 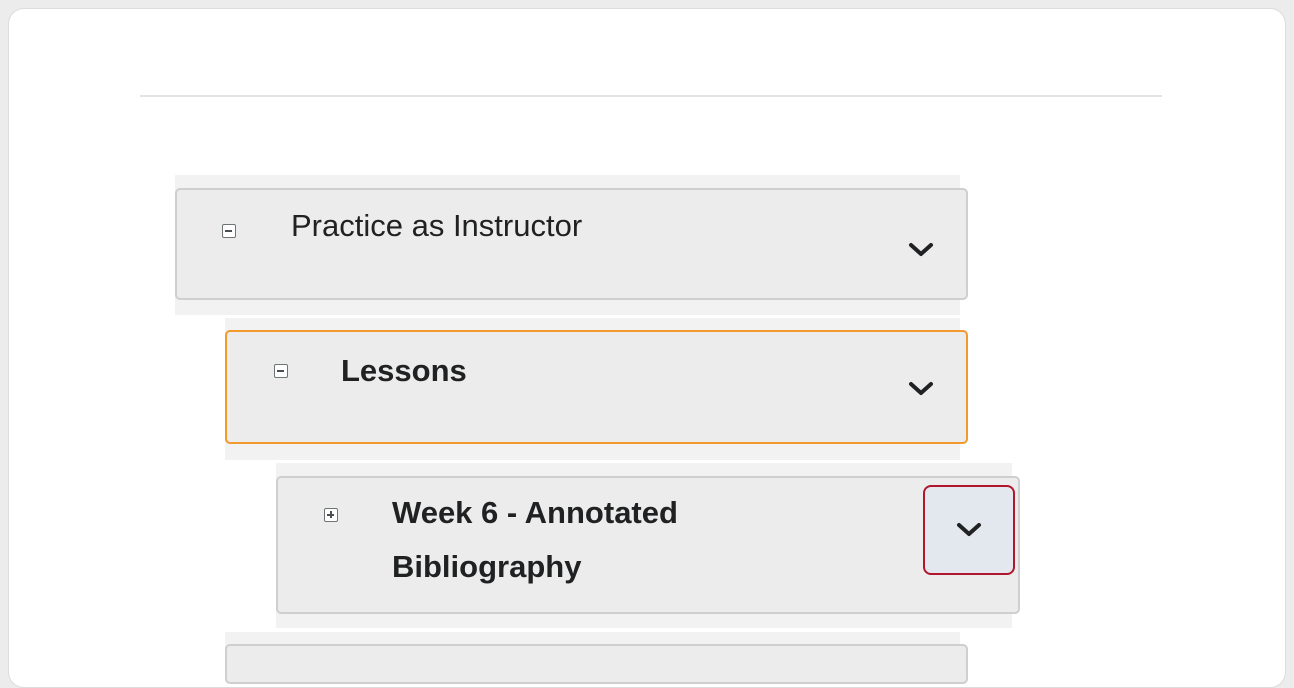 What do you see at coordinates (404, 370) in the screenshot?
I see `tree-node-label: Lessons` at bounding box center [404, 370].